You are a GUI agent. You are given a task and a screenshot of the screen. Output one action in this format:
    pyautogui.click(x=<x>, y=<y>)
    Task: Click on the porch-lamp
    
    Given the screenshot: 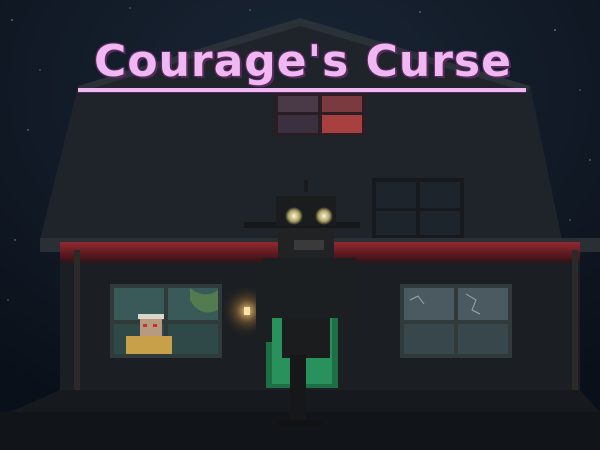 What is the action you would take?
    pyautogui.click(x=247, y=311)
    